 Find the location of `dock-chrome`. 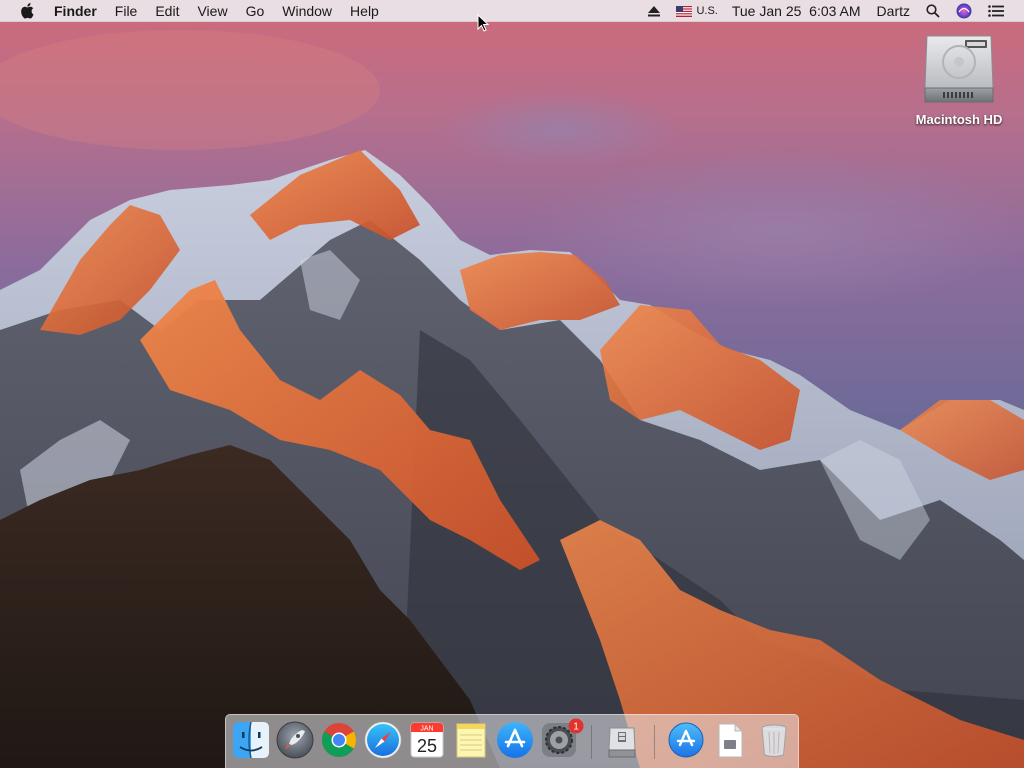

dock-chrome is located at coordinates (339, 740).